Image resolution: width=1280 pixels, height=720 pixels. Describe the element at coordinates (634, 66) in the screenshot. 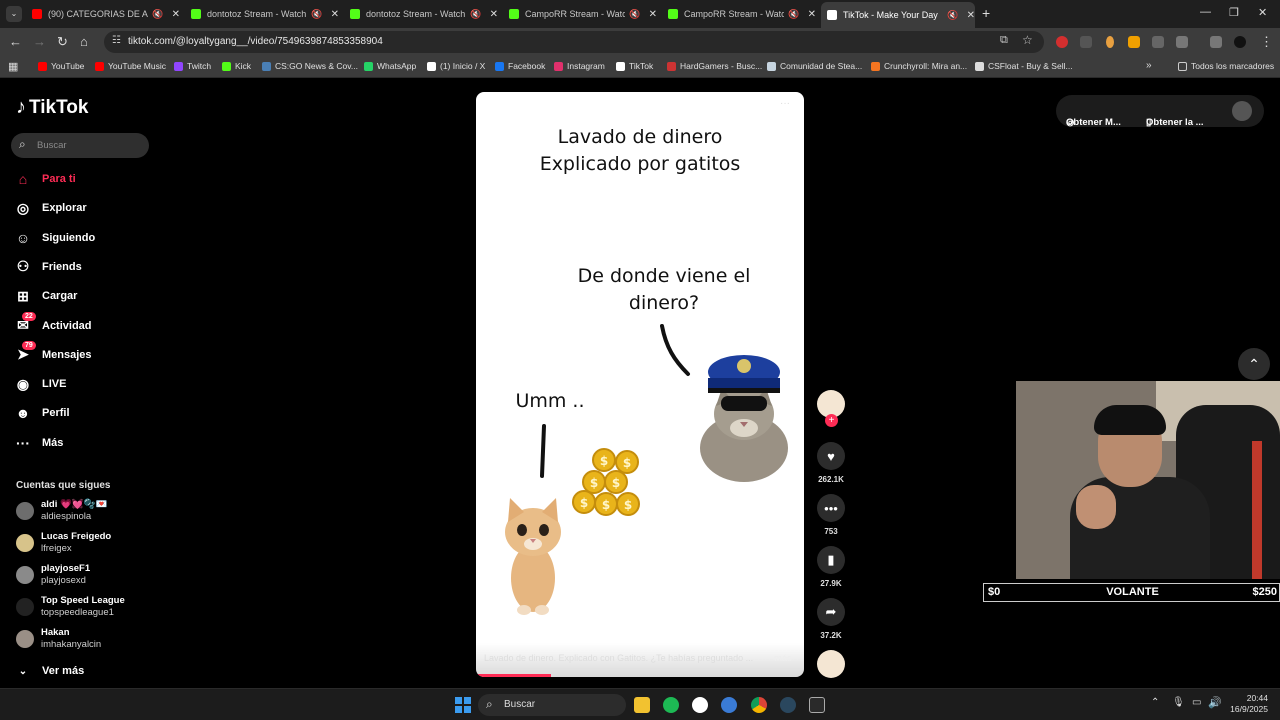

I see `bookmark-item: TikTok` at that location.